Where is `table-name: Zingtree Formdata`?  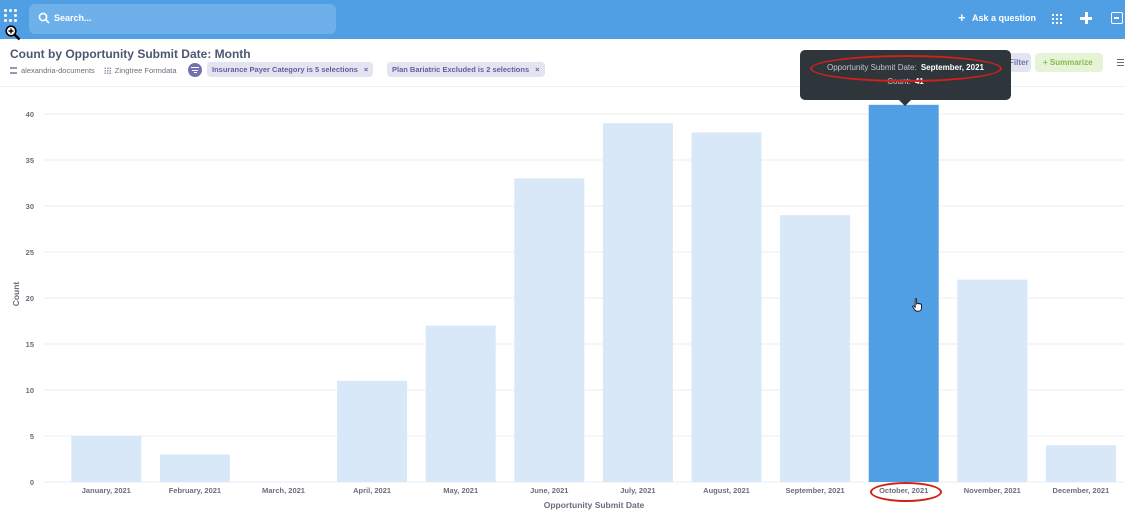
table-name: Zingtree Formdata is located at coordinates (146, 70).